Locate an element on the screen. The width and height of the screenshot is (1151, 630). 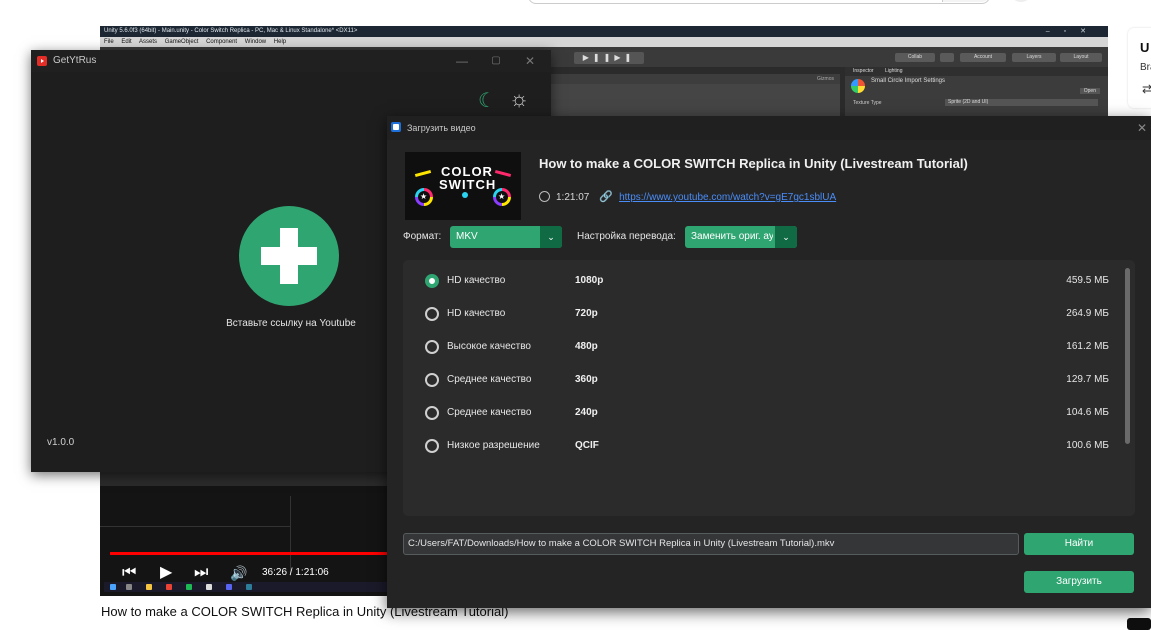
unity-row-label: Texture Type is located at coordinates (867, 103).